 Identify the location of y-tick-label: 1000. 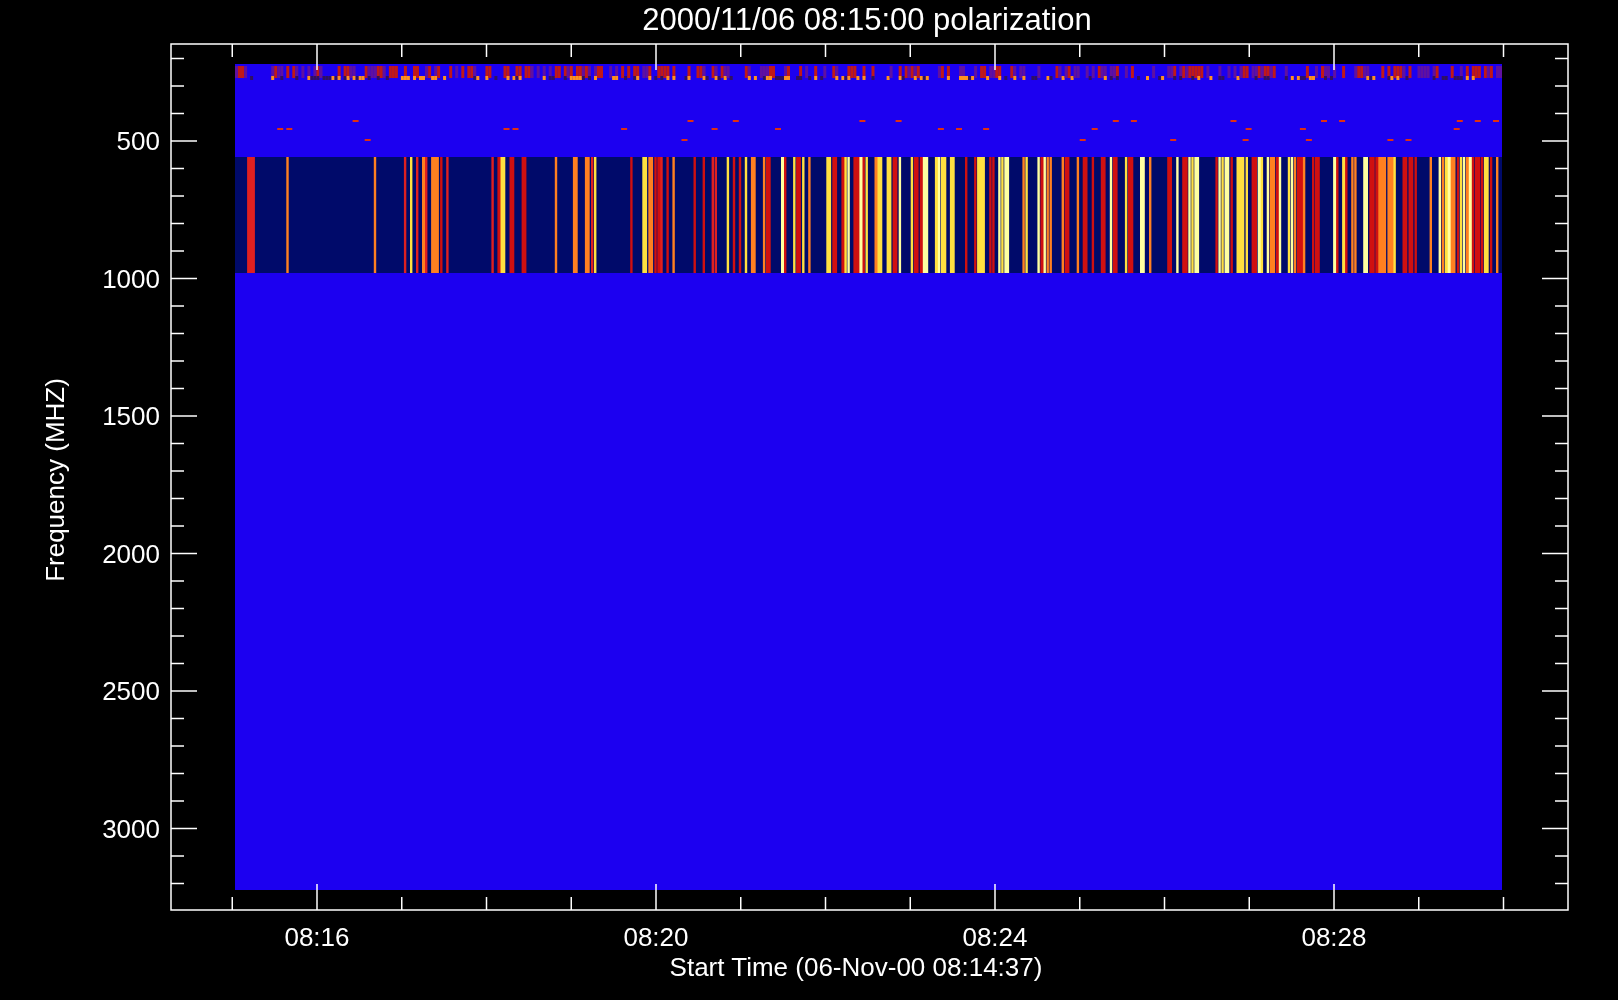
(131, 278).